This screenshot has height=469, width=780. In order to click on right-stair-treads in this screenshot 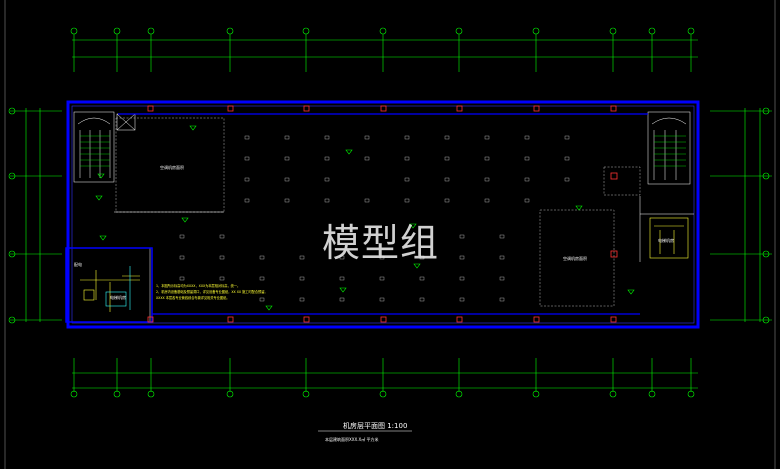, I will do `click(670, 151)`.